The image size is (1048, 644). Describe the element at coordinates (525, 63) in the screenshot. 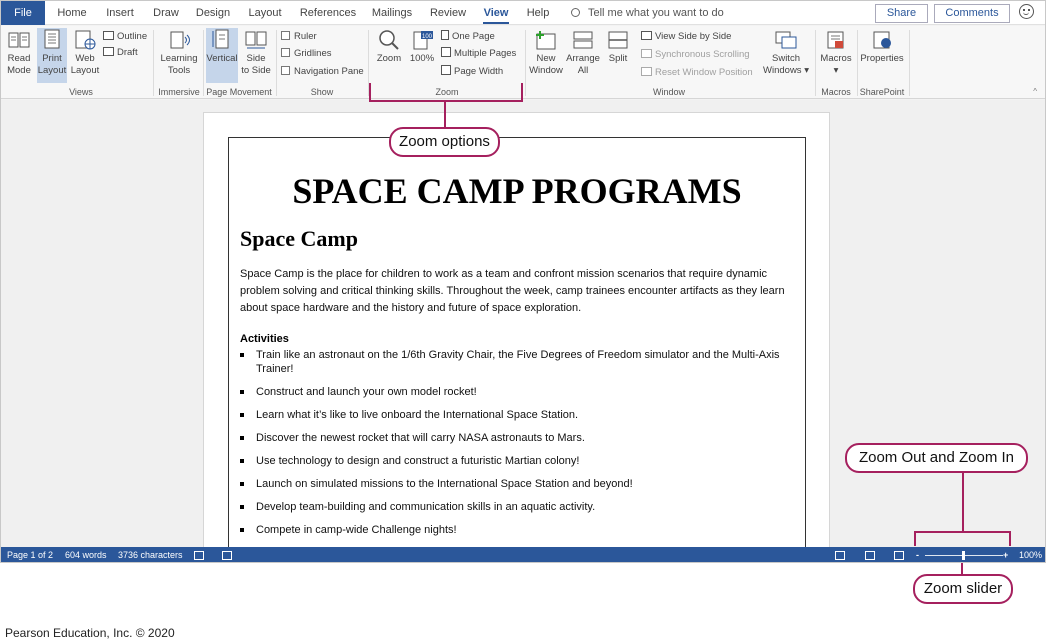

I see `group-divider` at that location.